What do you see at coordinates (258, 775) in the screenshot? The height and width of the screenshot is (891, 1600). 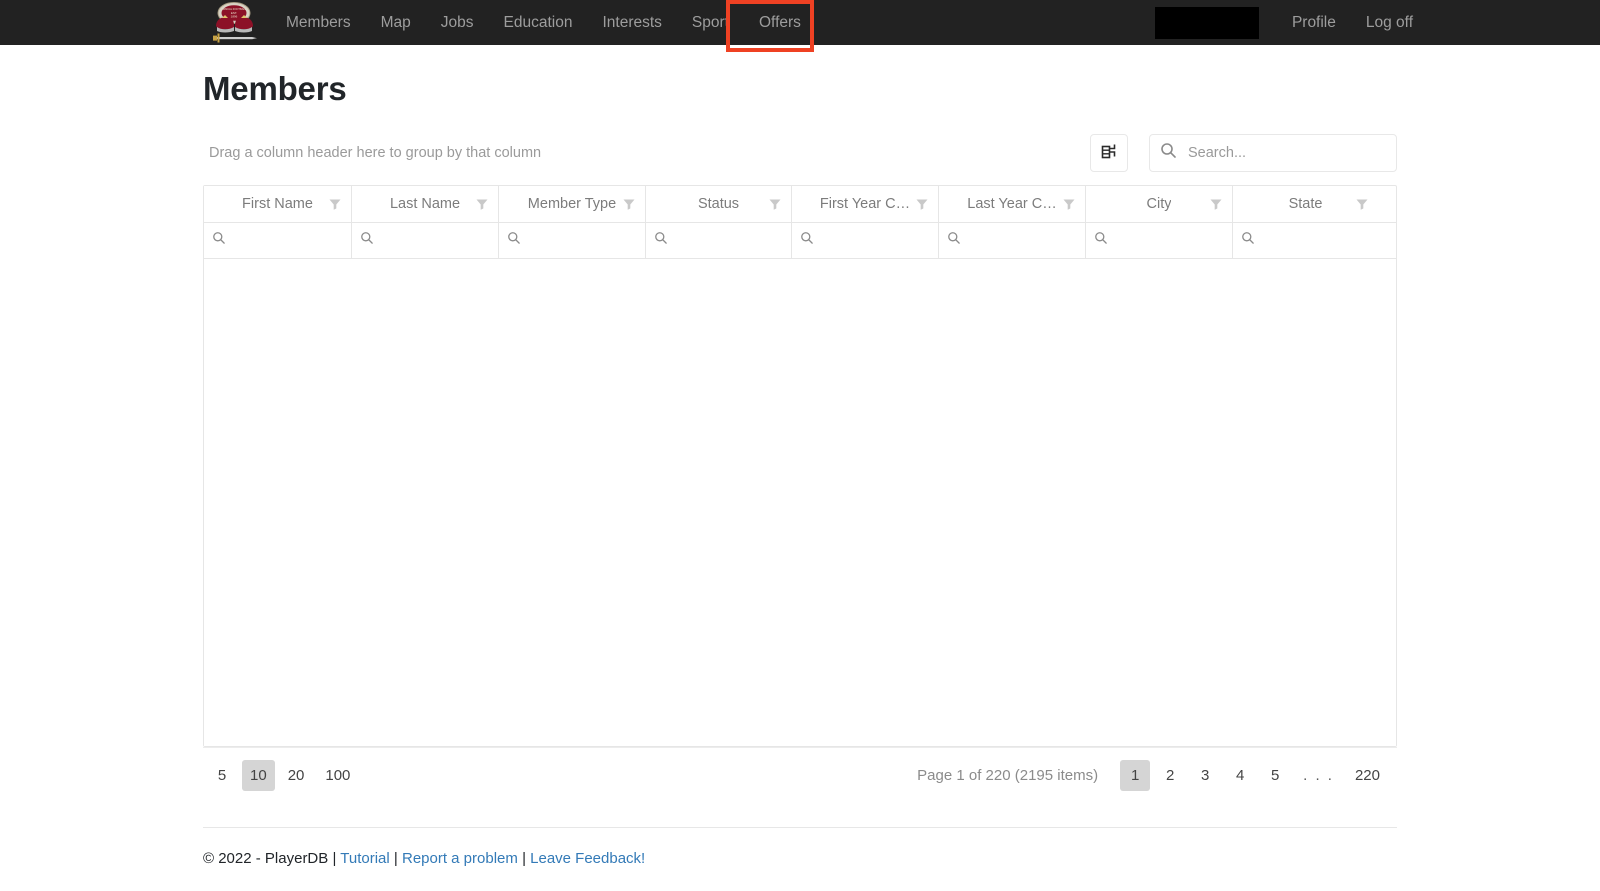 I see `page-size-10: 10` at bounding box center [258, 775].